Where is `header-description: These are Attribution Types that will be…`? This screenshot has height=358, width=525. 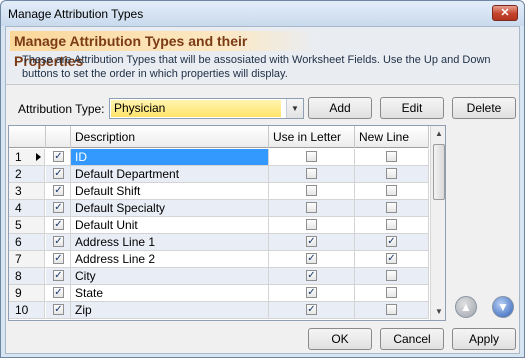 header-description: These are Attribution Types that will be… is located at coordinates (256, 67).